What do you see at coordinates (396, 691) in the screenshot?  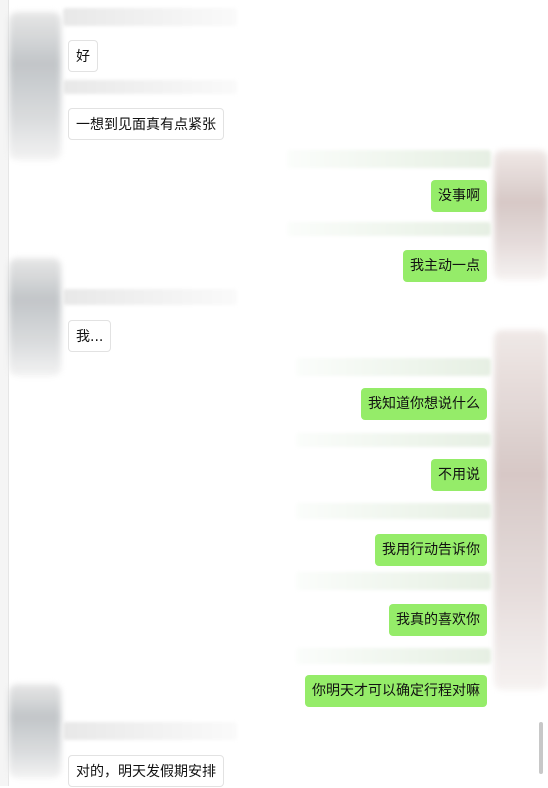 I see `message-bubble-sent: 你明天才可以确定行程对嘛` at bounding box center [396, 691].